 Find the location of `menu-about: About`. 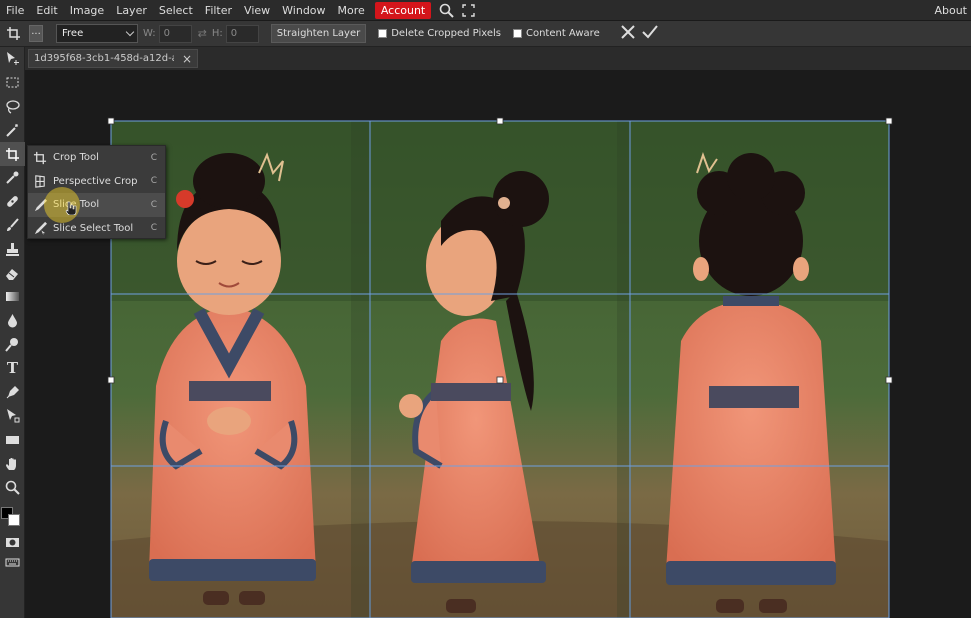

menu-about: About is located at coordinates (950, 10).